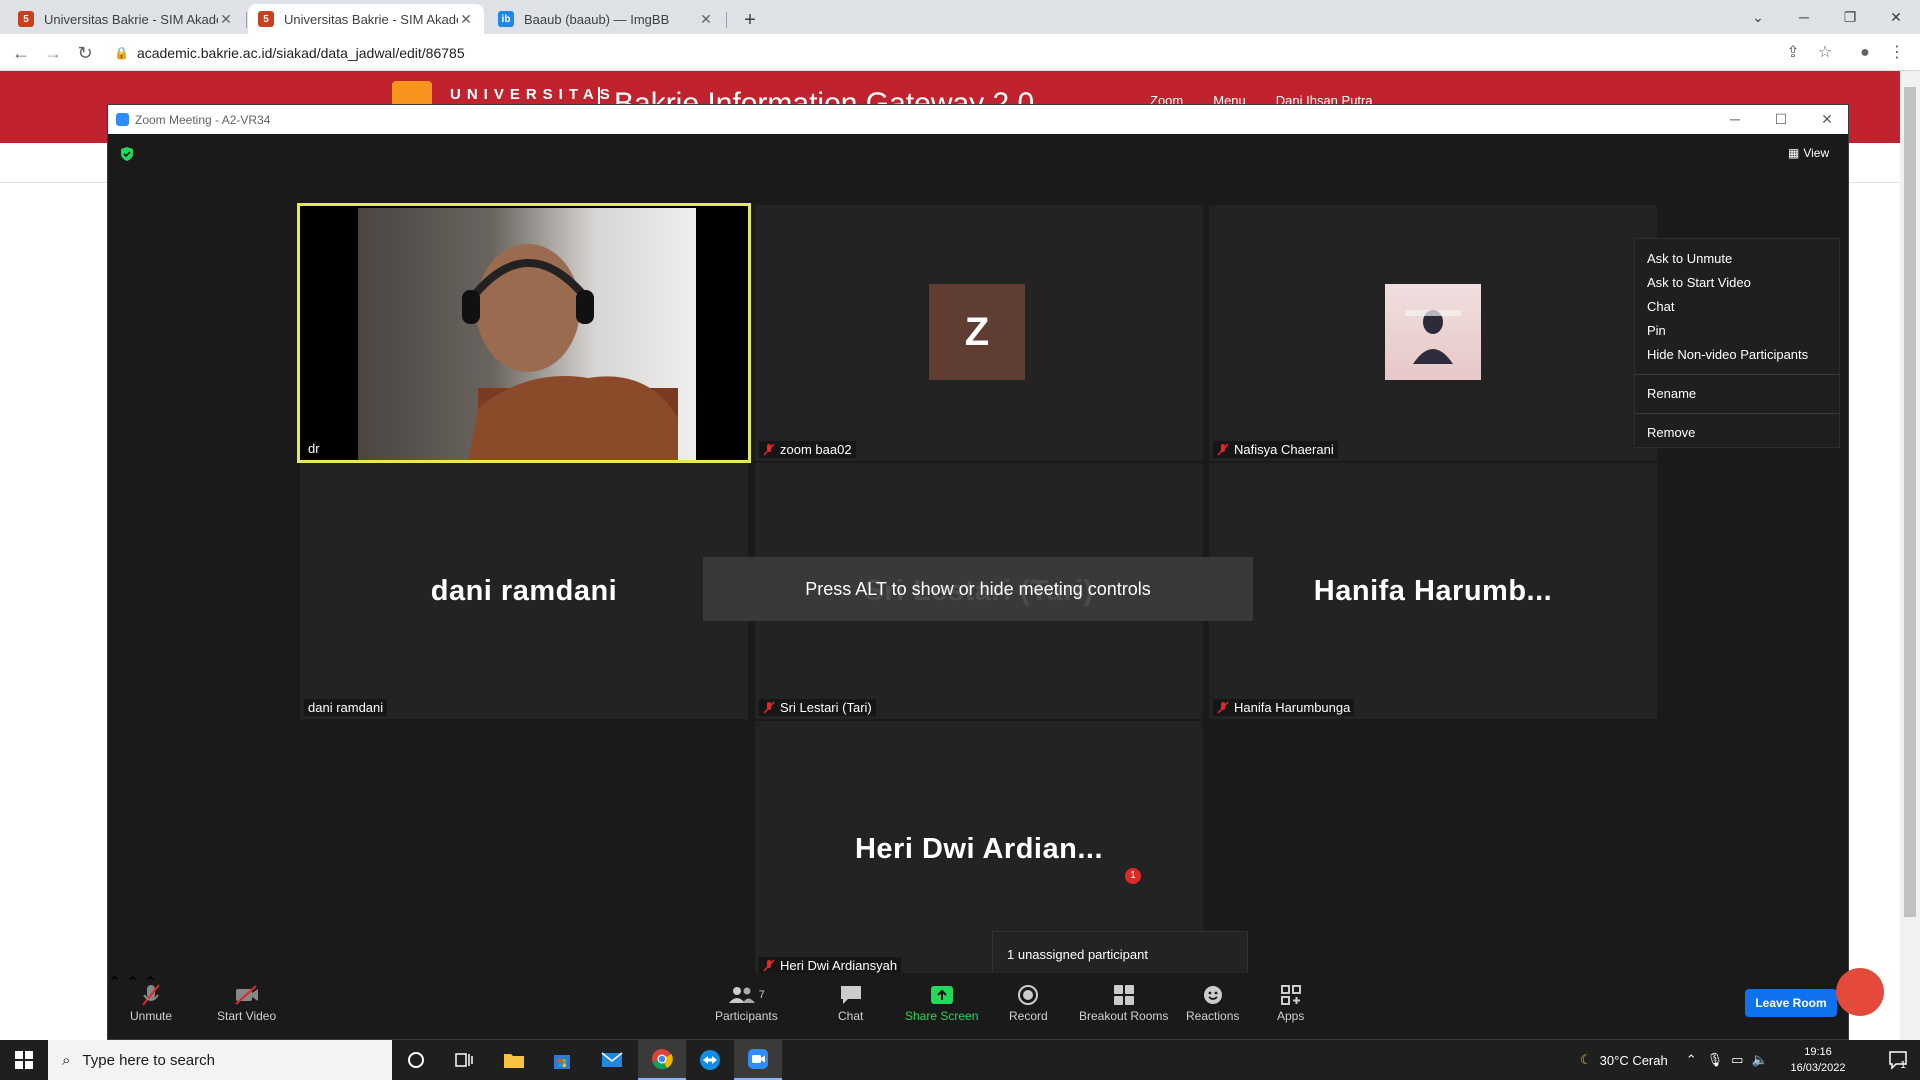 The width and height of the screenshot is (1920, 1080). What do you see at coordinates (830, 965) in the screenshot?
I see `participant-name-label: Heri Dwi Ardiansyah` at bounding box center [830, 965].